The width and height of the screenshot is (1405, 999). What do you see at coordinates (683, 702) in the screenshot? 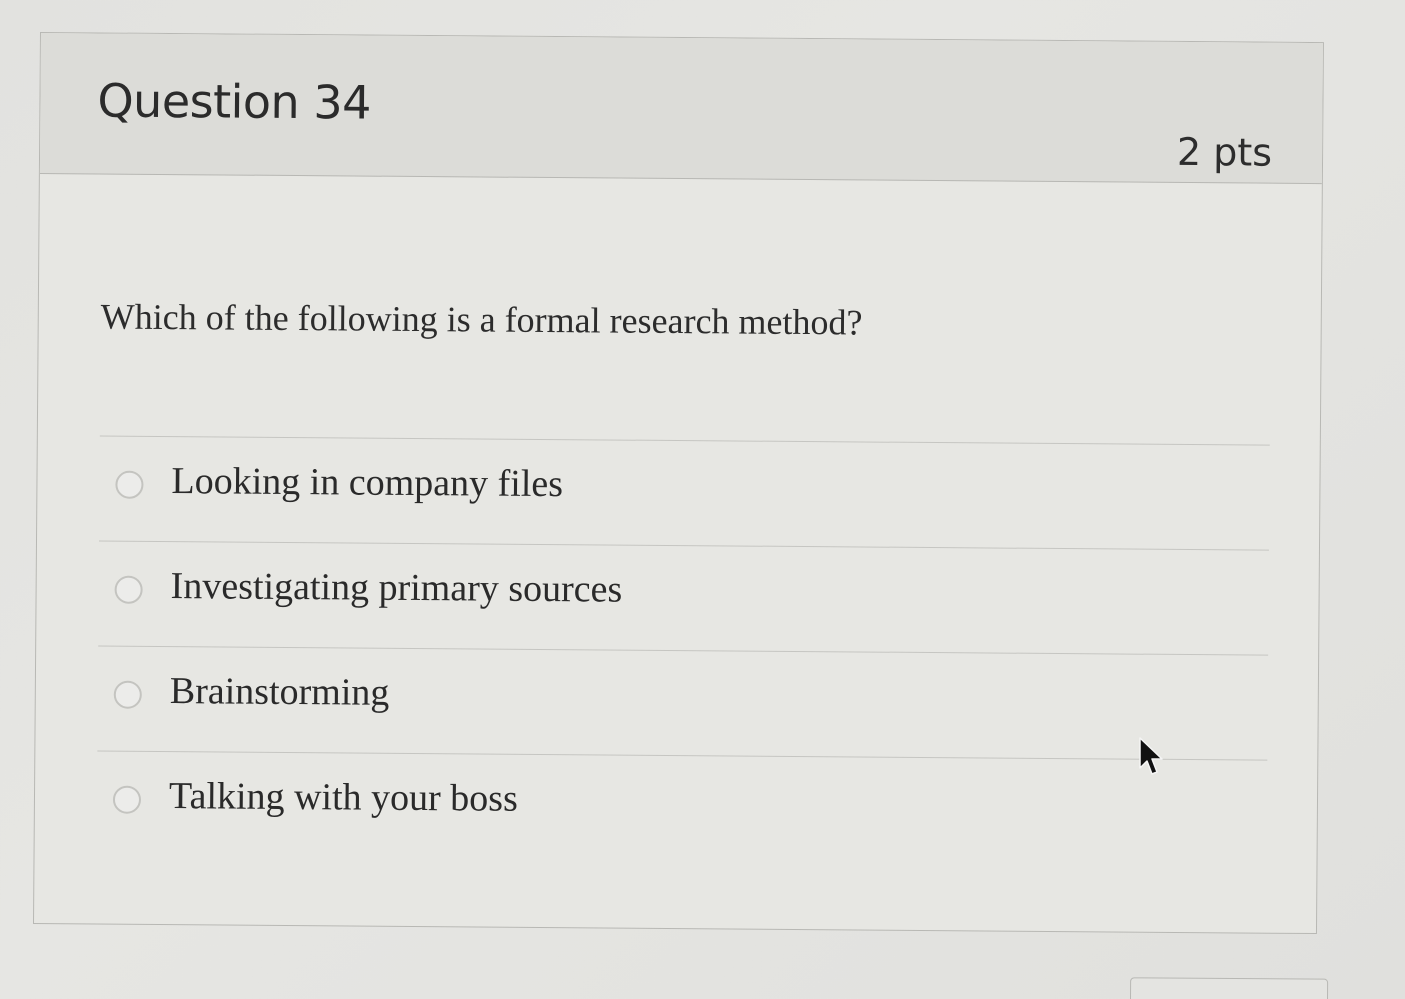
I see `answer-option-brainstorming: Brainstorming` at bounding box center [683, 702].